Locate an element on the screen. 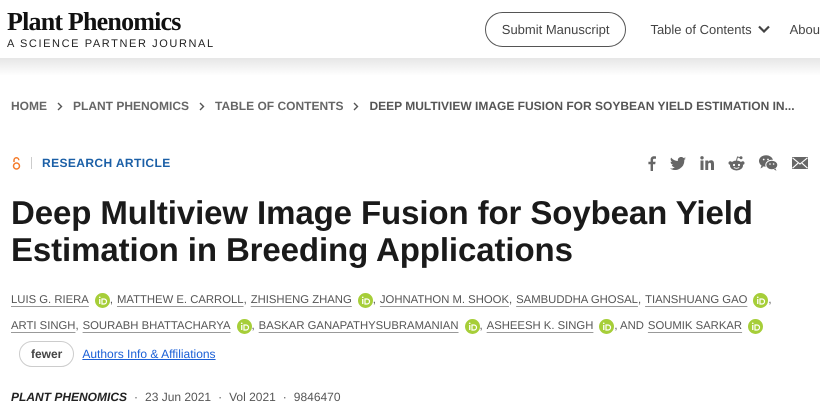  facebook-icon is located at coordinates (652, 163).